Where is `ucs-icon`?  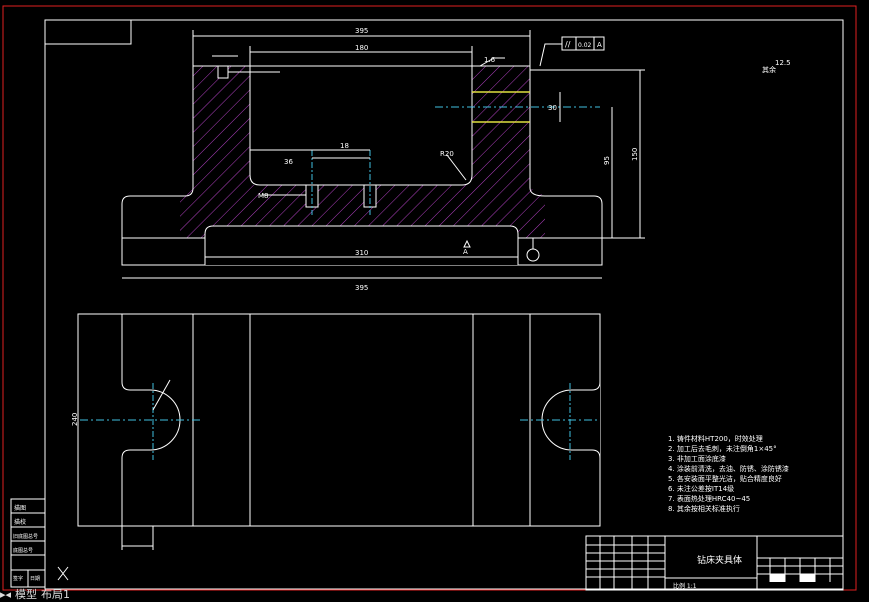
ucs-icon is located at coordinates (63, 573).